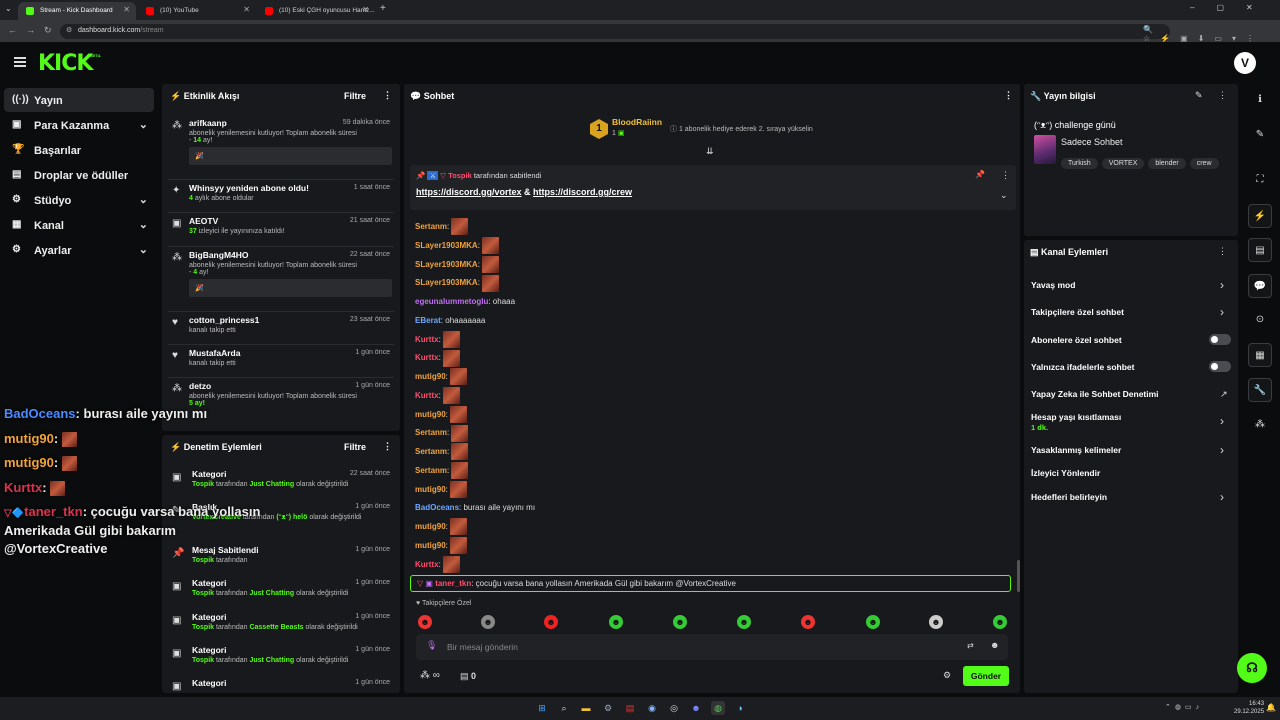  I want to click on sidebar-item-3: ▤ Droplar ve ödüller, so click(79, 175).